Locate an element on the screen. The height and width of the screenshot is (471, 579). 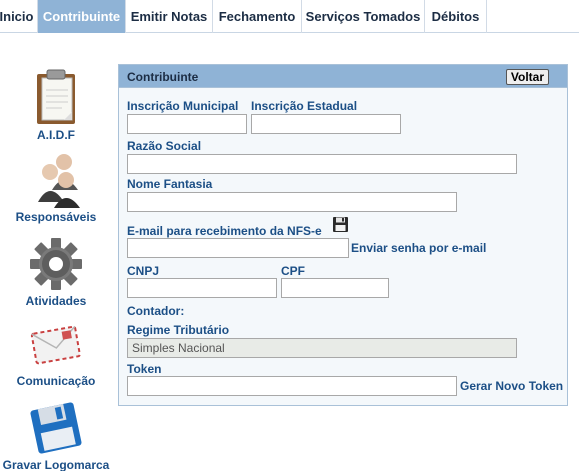
tab-fechamento: Fechamento is located at coordinates (257, 16).